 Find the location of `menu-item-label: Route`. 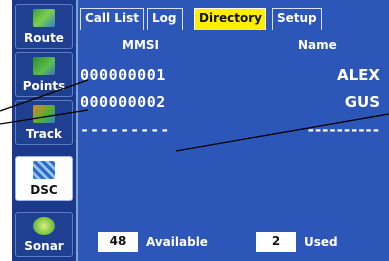

menu-item-label: Route is located at coordinates (44, 38).